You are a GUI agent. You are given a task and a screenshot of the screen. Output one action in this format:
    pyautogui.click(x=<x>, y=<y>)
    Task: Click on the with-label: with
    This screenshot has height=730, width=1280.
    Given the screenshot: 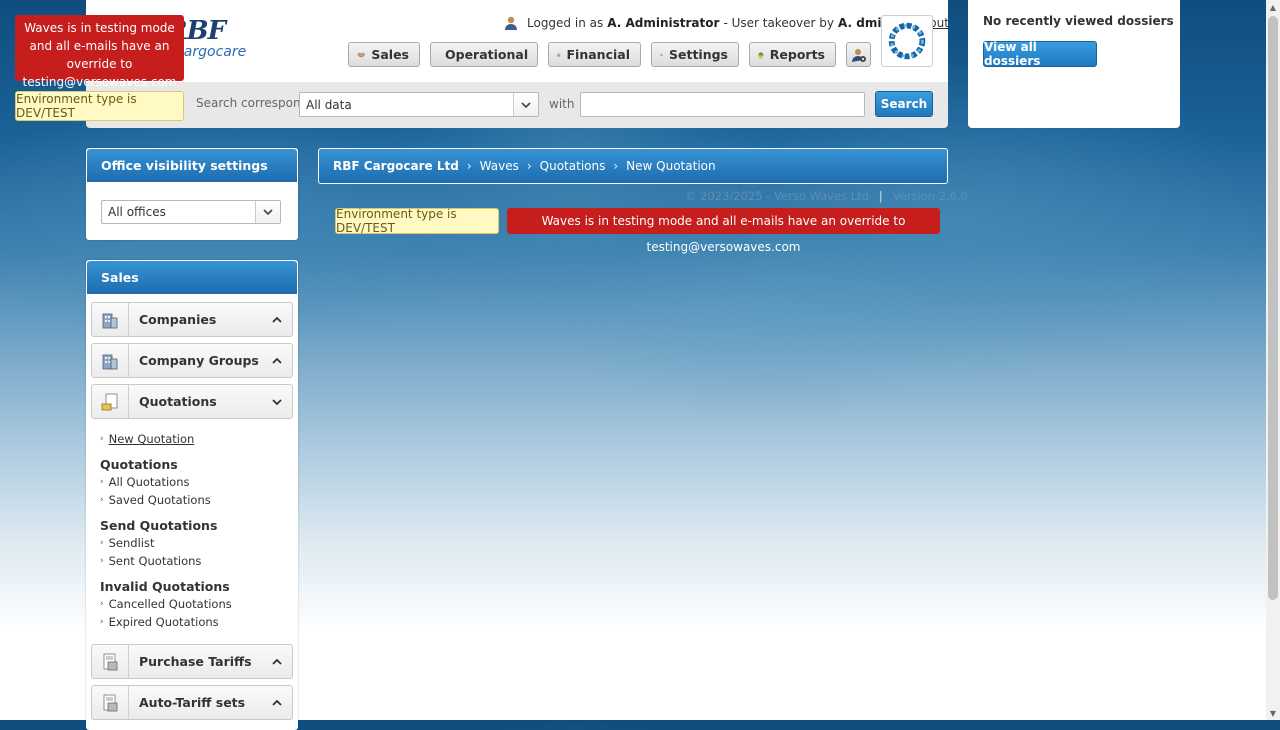 What is the action you would take?
    pyautogui.click(x=561, y=104)
    